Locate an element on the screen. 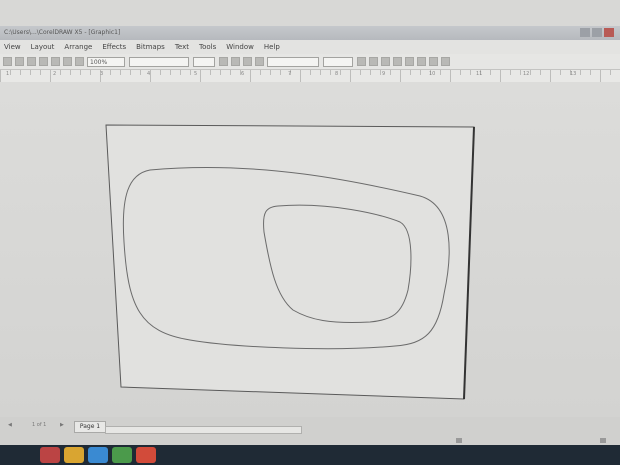 This screenshot has width=620, height=465. taskbar-corel-icon is located at coordinates (122, 455).